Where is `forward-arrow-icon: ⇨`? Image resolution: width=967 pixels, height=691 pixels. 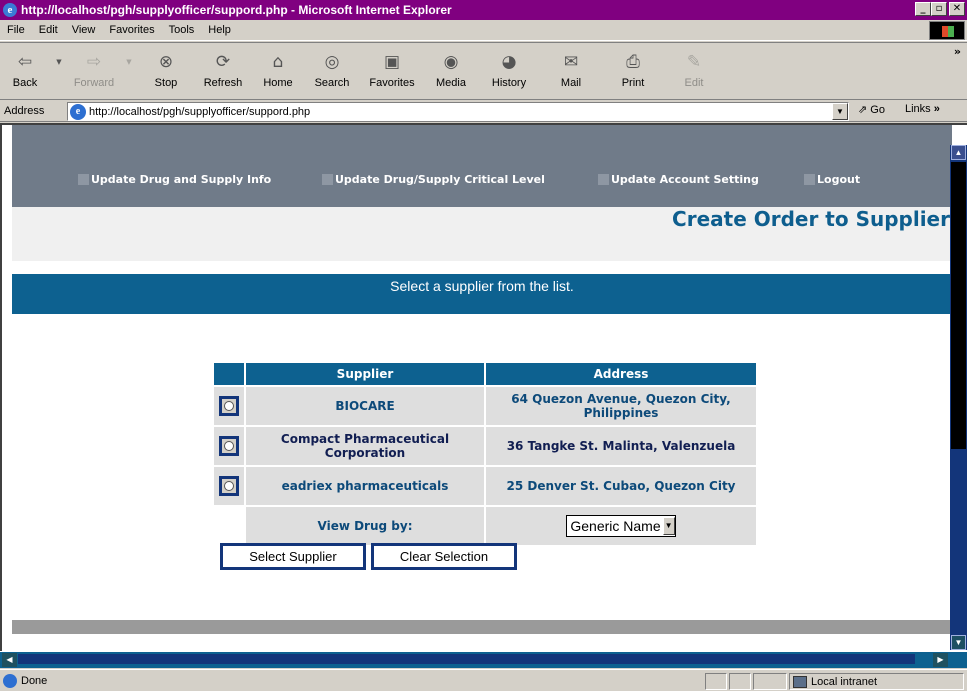
forward-arrow-icon: ⇨ is located at coordinates (94, 62).